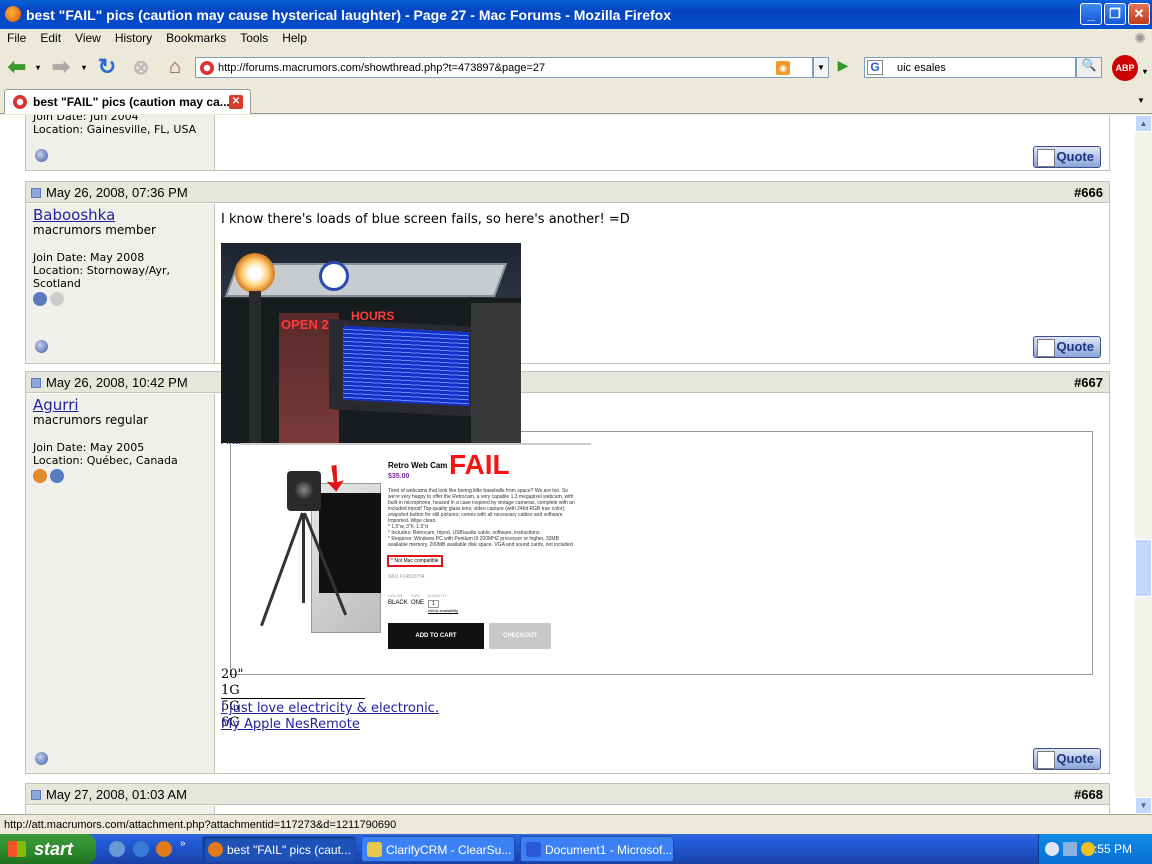  What do you see at coordinates (88, 38) in the screenshot?
I see `menu-view: View` at bounding box center [88, 38].